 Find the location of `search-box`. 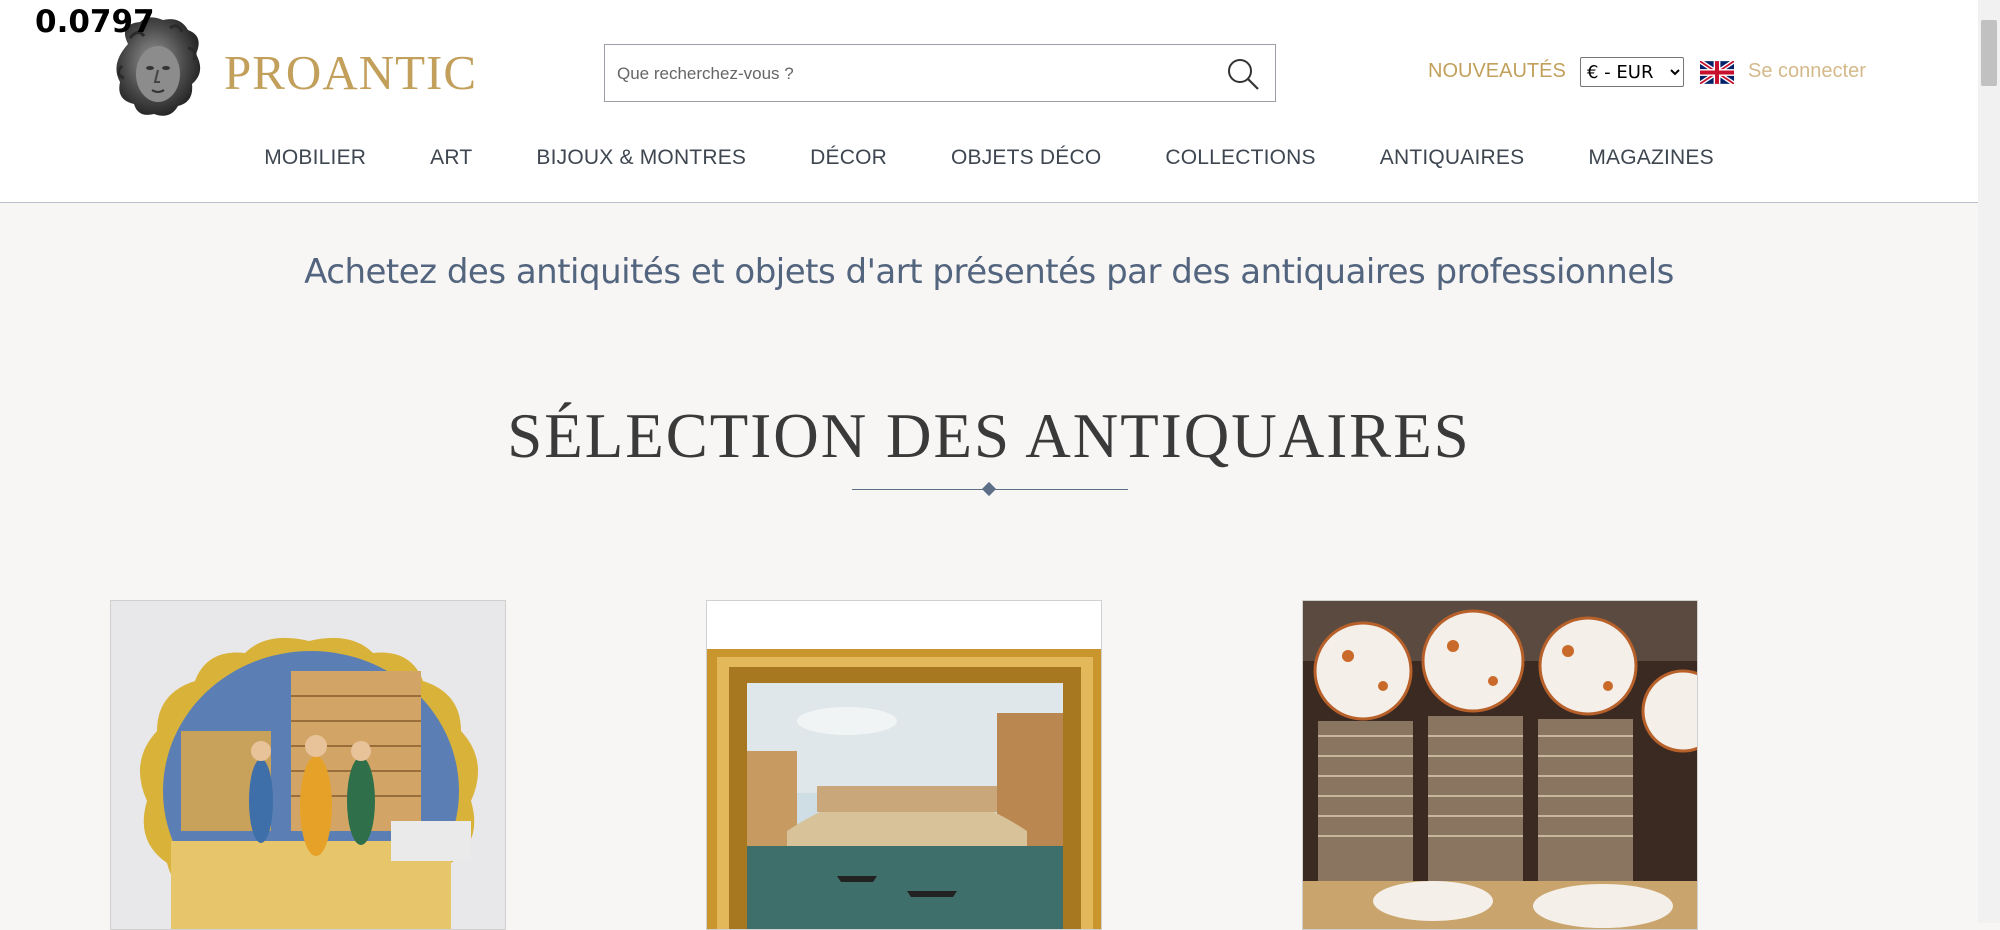

search-box is located at coordinates (940, 73).